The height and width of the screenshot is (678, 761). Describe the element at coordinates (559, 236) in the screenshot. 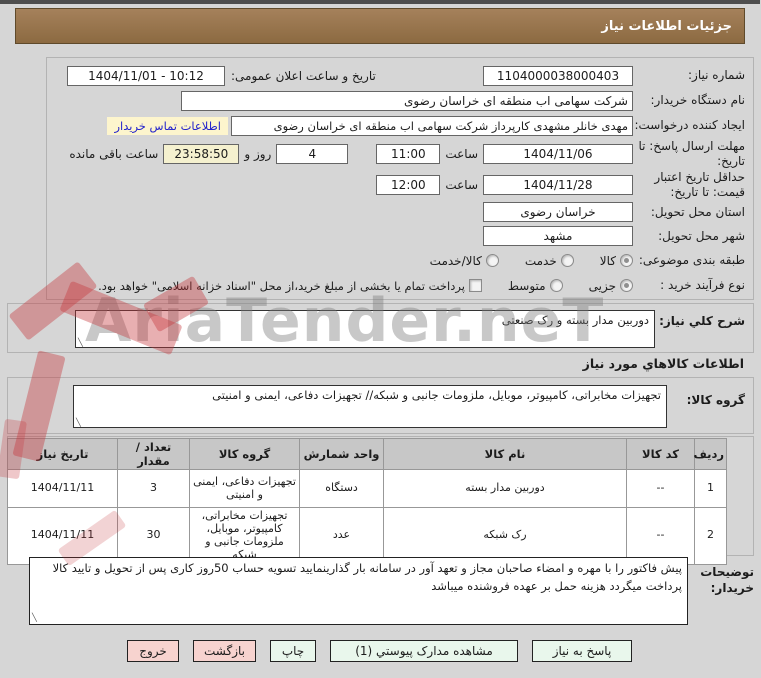

I see `delivery-city-field: مشهد` at that location.